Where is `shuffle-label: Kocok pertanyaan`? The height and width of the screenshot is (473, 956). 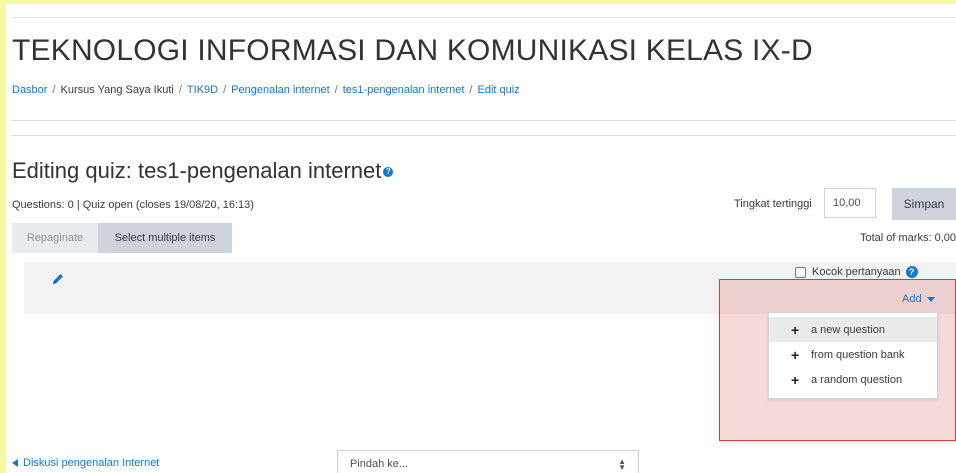 shuffle-label: Kocok pertanyaan is located at coordinates (856, 272).